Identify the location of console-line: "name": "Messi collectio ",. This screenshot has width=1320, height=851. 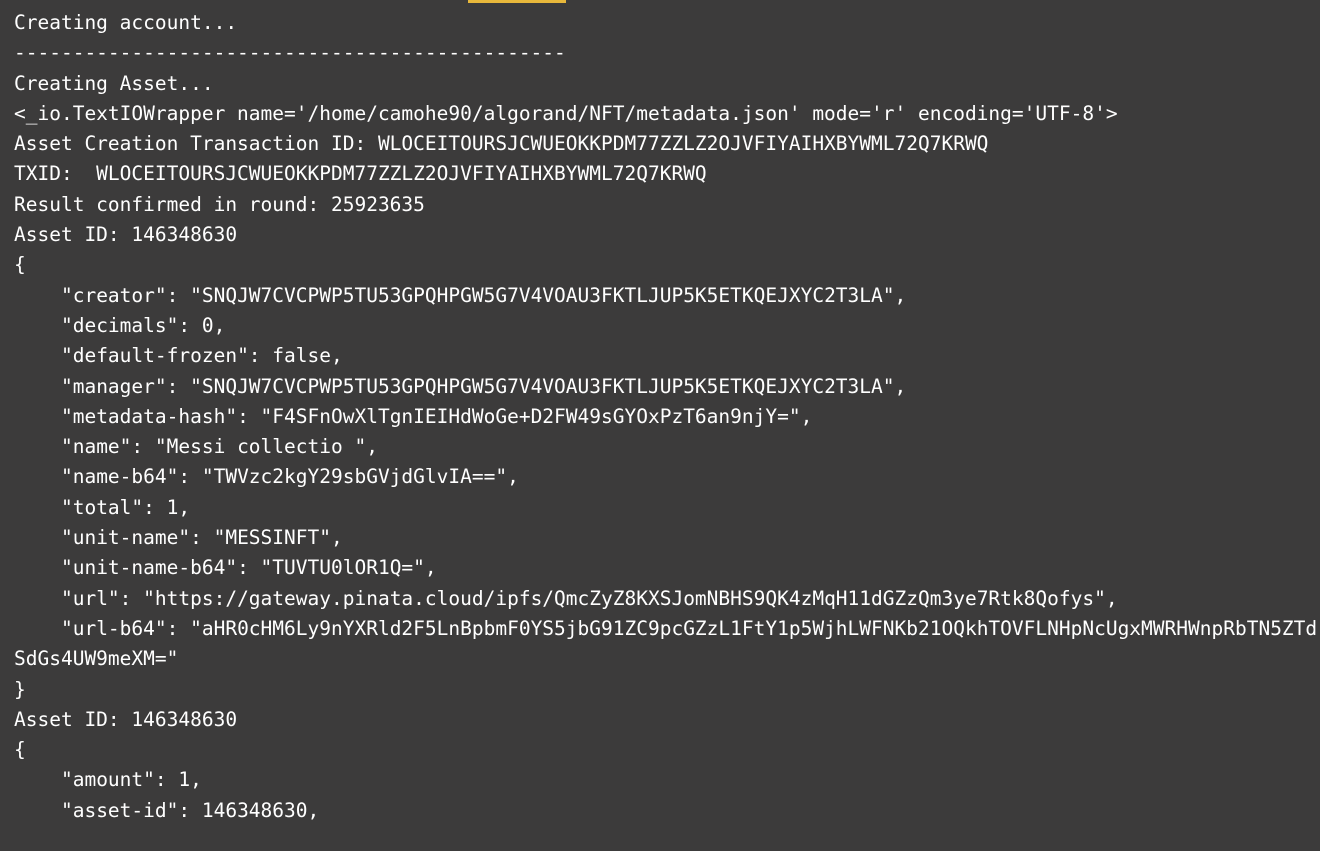
(196, 447).